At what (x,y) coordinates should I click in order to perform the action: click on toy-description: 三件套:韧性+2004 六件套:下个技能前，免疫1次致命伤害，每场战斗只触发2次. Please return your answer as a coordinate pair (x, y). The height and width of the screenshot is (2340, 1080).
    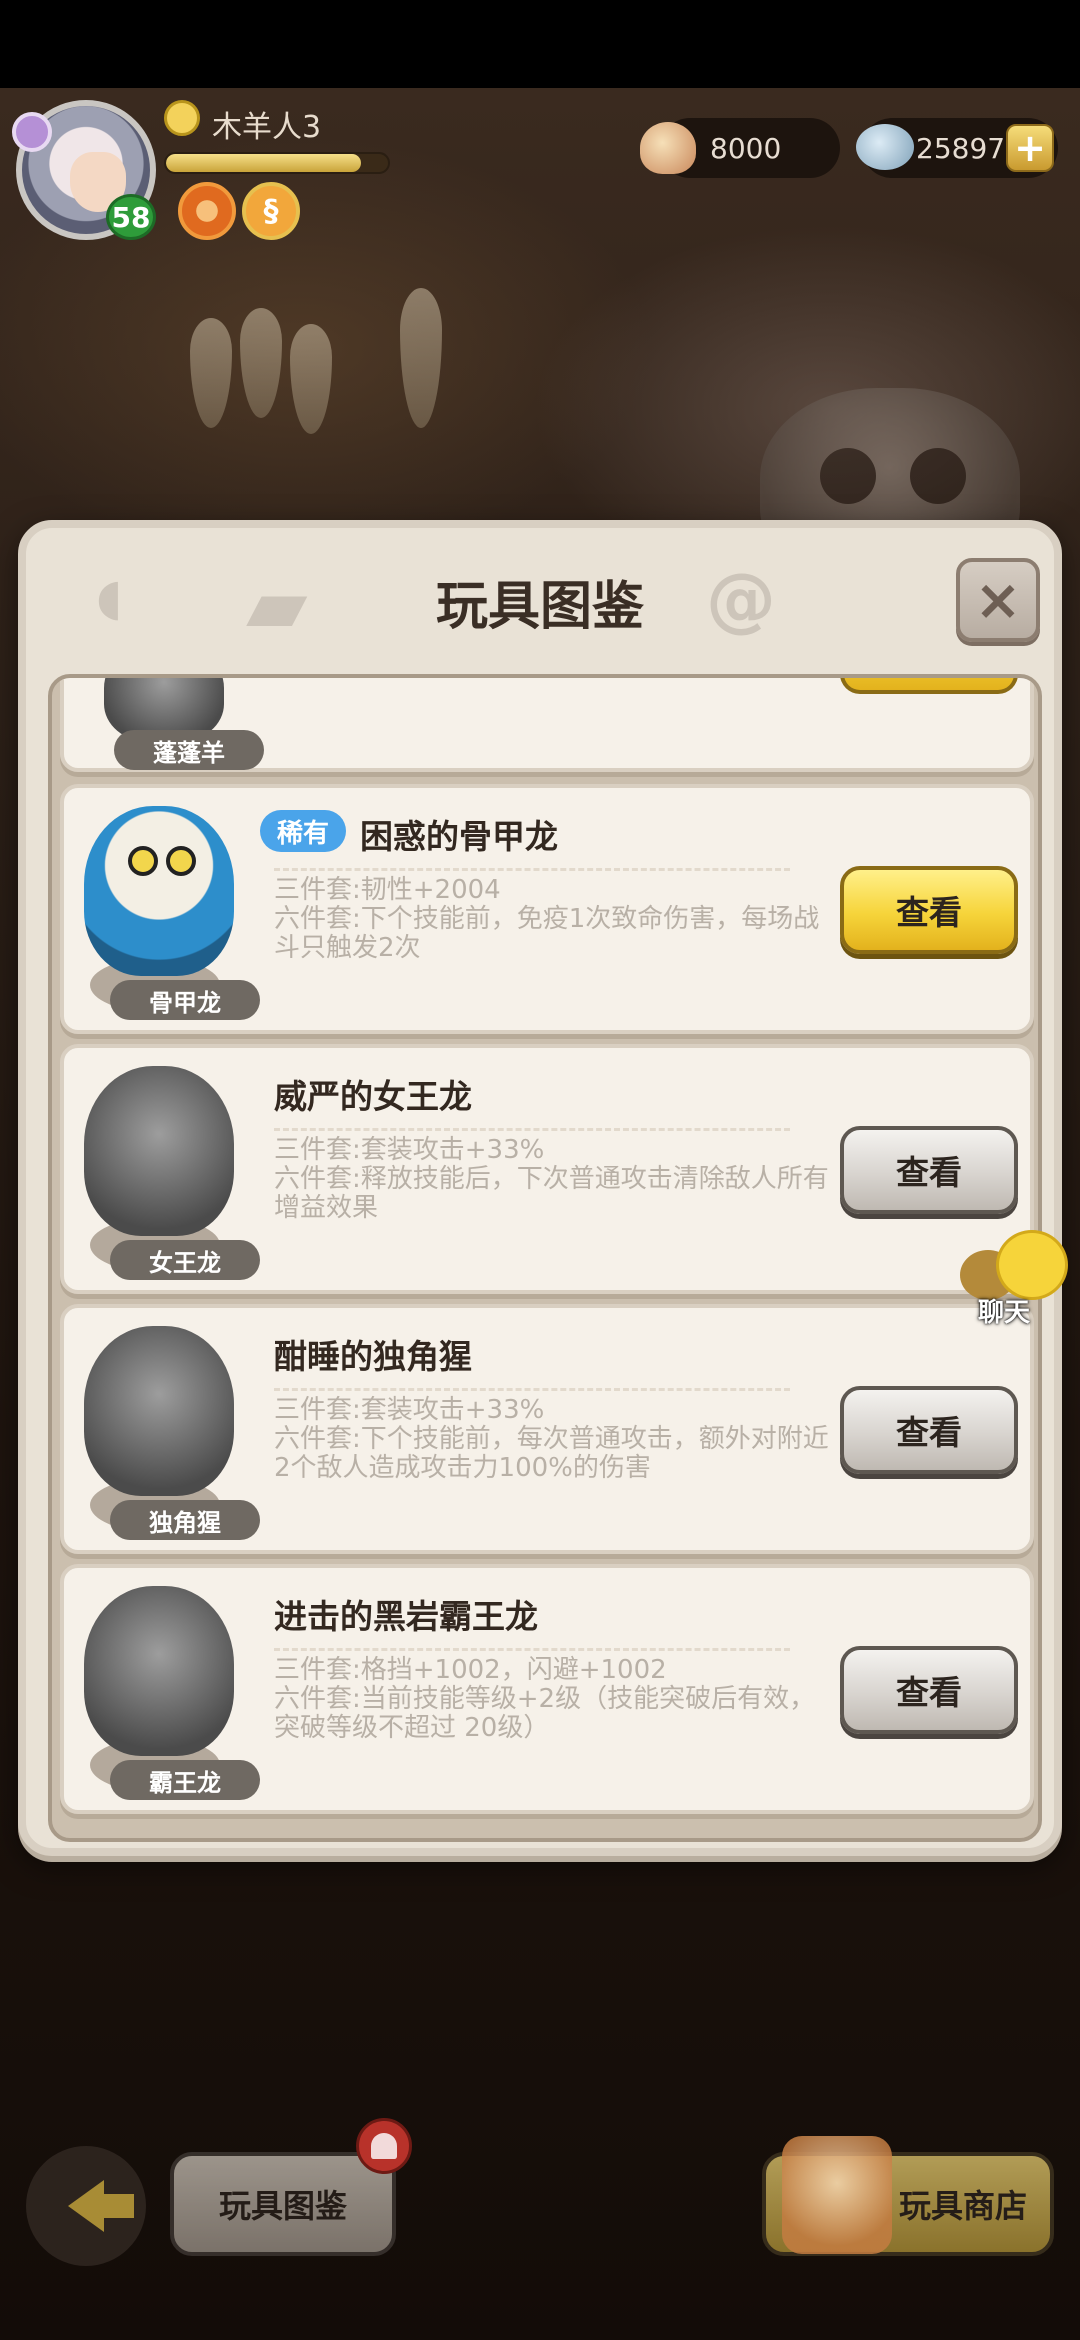
    Looking at the image, I should click on (554, 919).